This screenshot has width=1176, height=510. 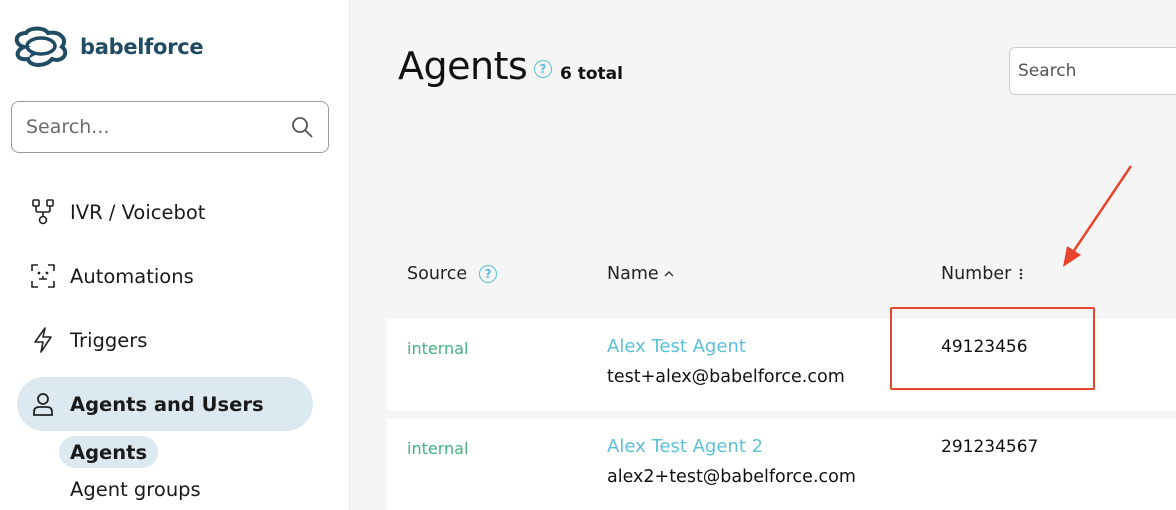 I want to click on brand-name: babelforce, so click(x=142, y=47).